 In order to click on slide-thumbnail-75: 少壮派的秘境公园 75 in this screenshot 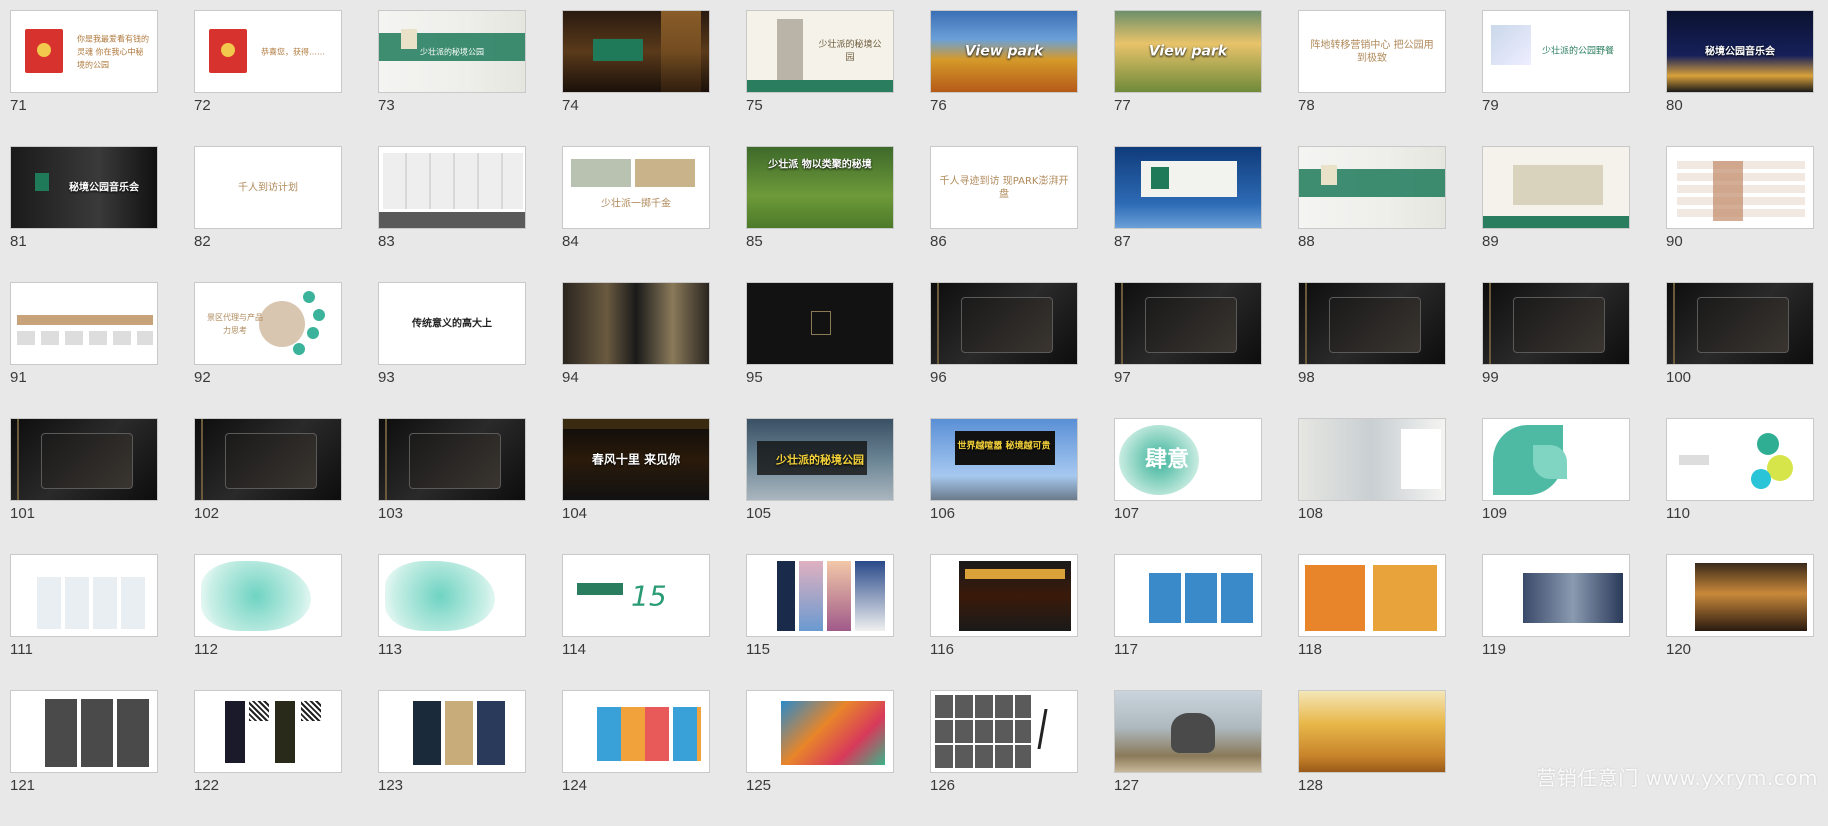, I will do `click(820, 78)`.